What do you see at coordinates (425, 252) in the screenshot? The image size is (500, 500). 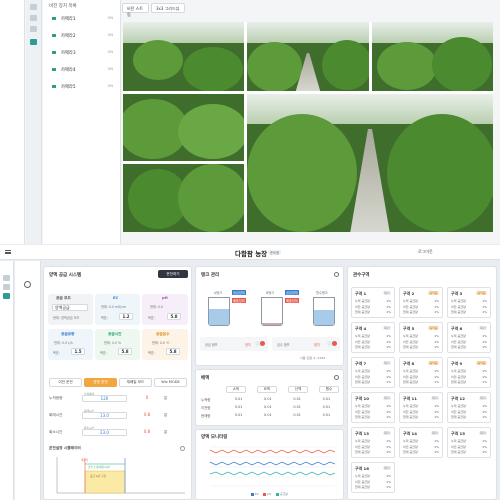 I see `logout-button: 로그아웃` at bounding box center [425, 252].